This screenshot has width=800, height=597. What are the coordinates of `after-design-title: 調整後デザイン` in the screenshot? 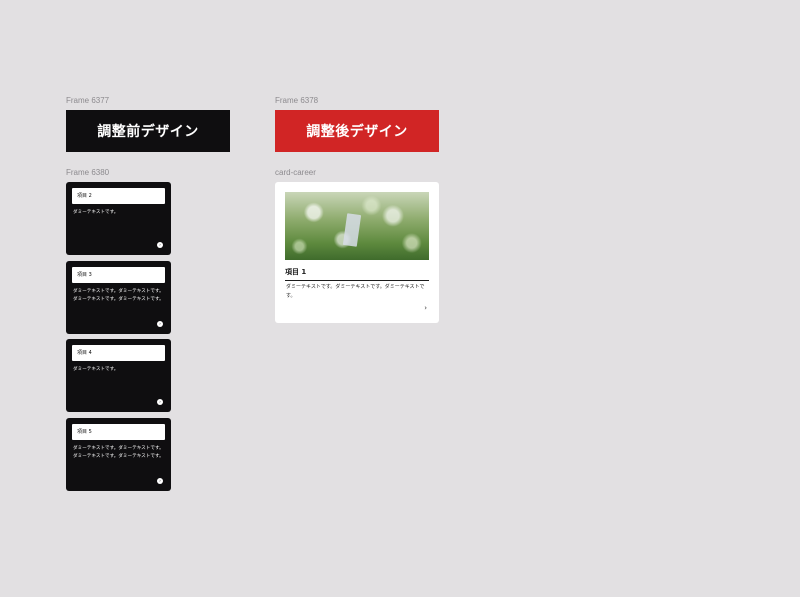 It's located at (357, 132).